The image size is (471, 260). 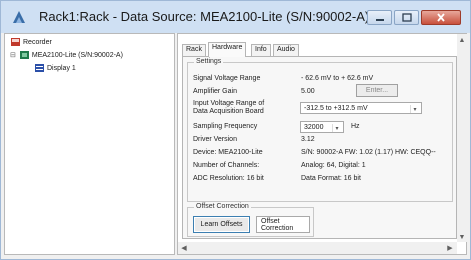 I want to click on minimize-button, so click(x=379, y=17).